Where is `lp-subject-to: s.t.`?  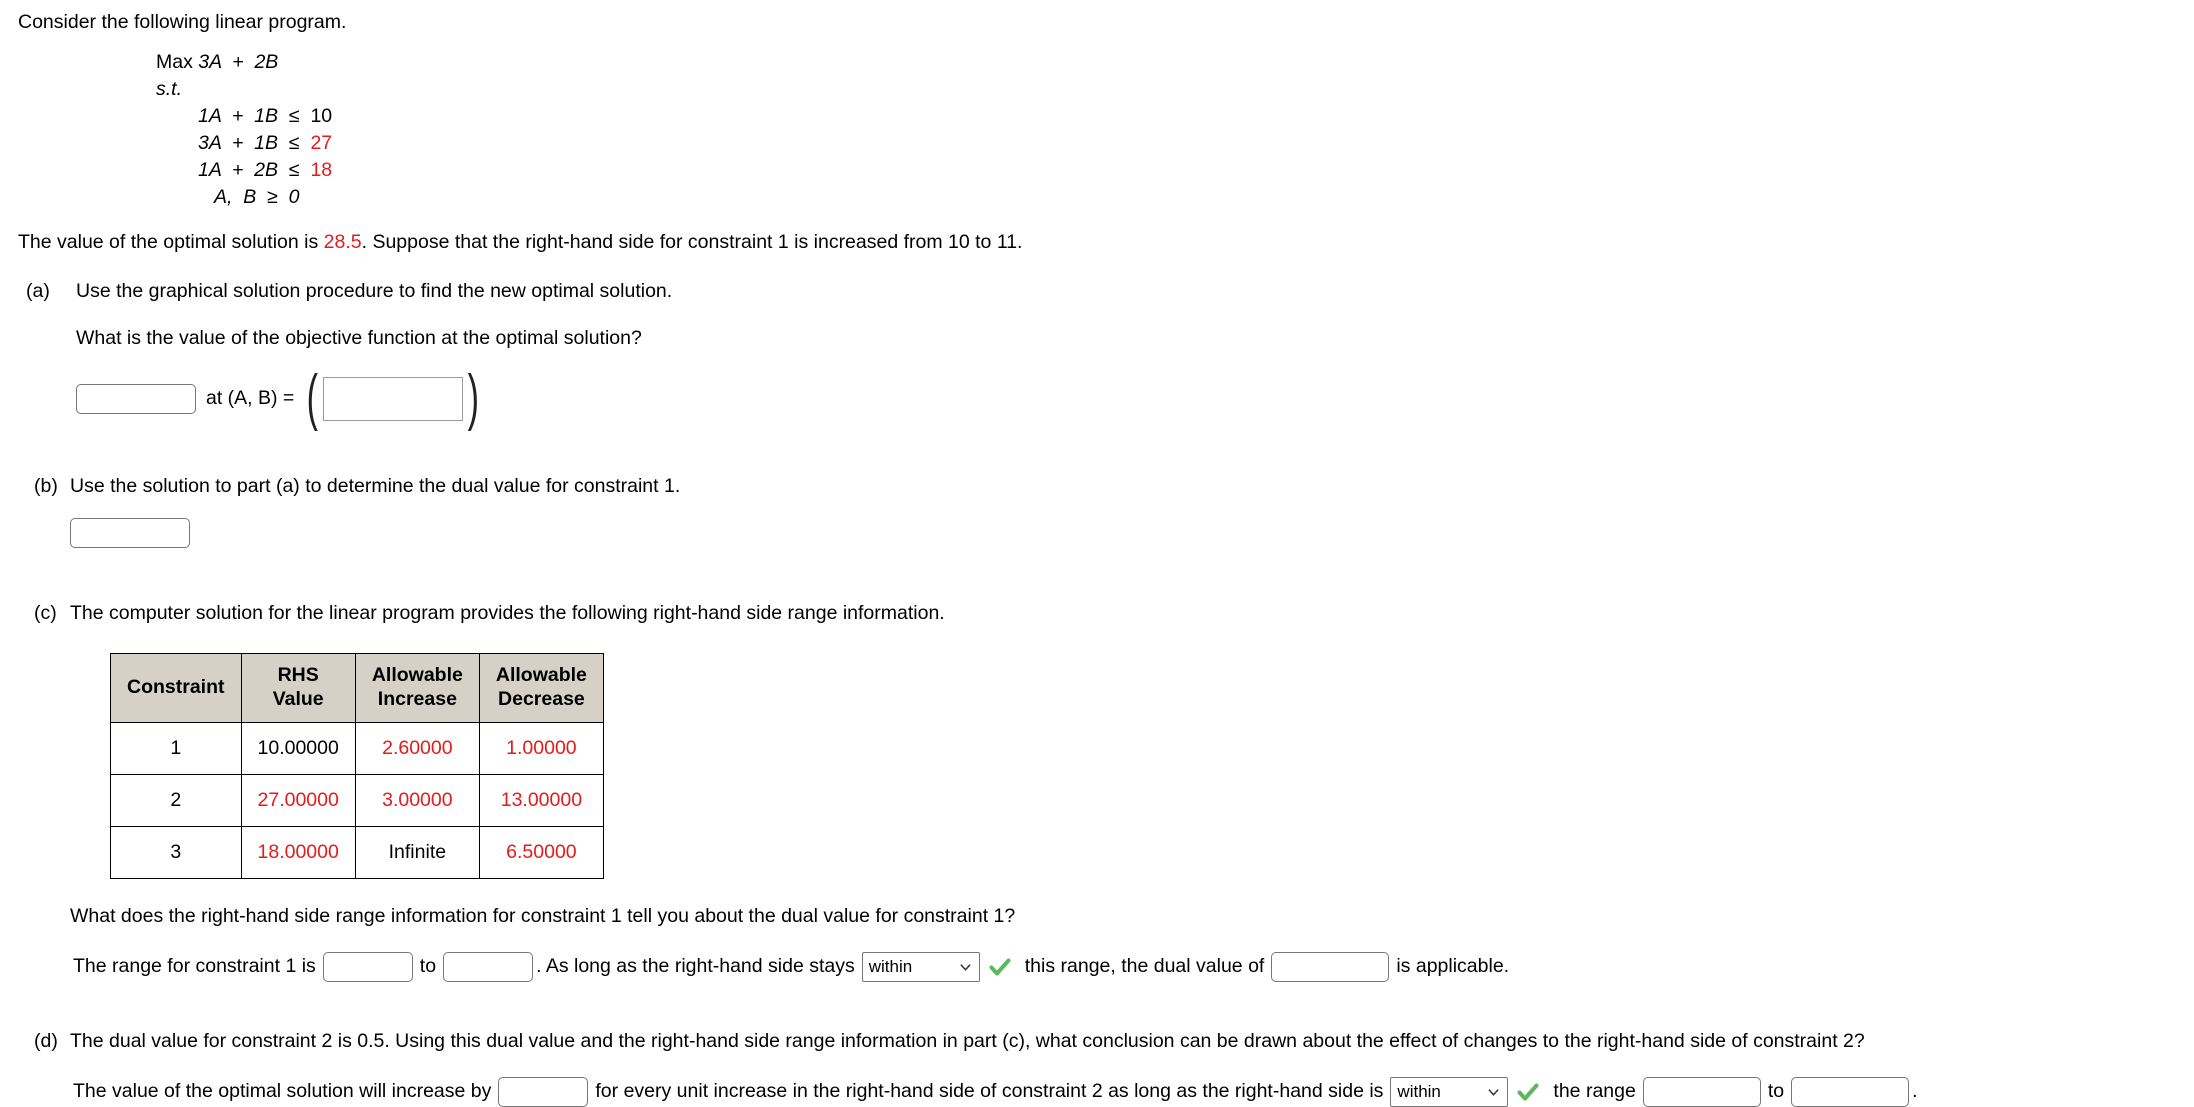 lp-subject-to: s.t. is located at coordinates (169, 89).